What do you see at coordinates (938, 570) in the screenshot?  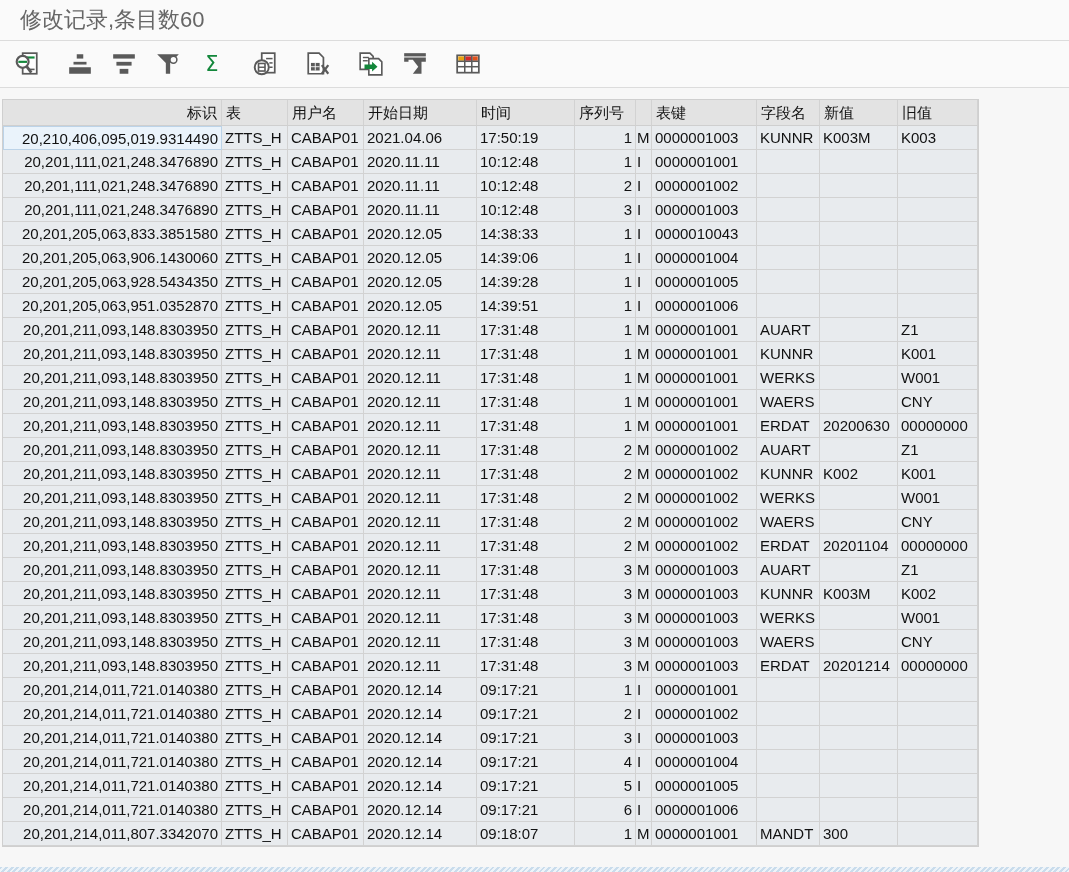 I see `table-cell: Z1` at bounding box center [938, 570].